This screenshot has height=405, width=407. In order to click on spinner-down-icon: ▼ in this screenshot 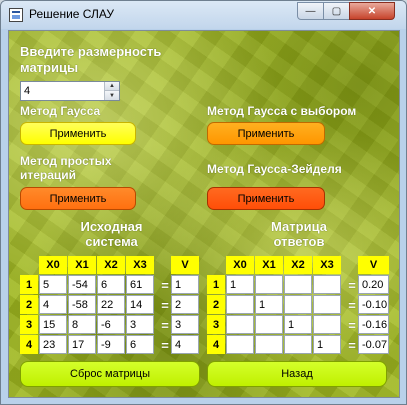, I will do `click(112, 95)`.